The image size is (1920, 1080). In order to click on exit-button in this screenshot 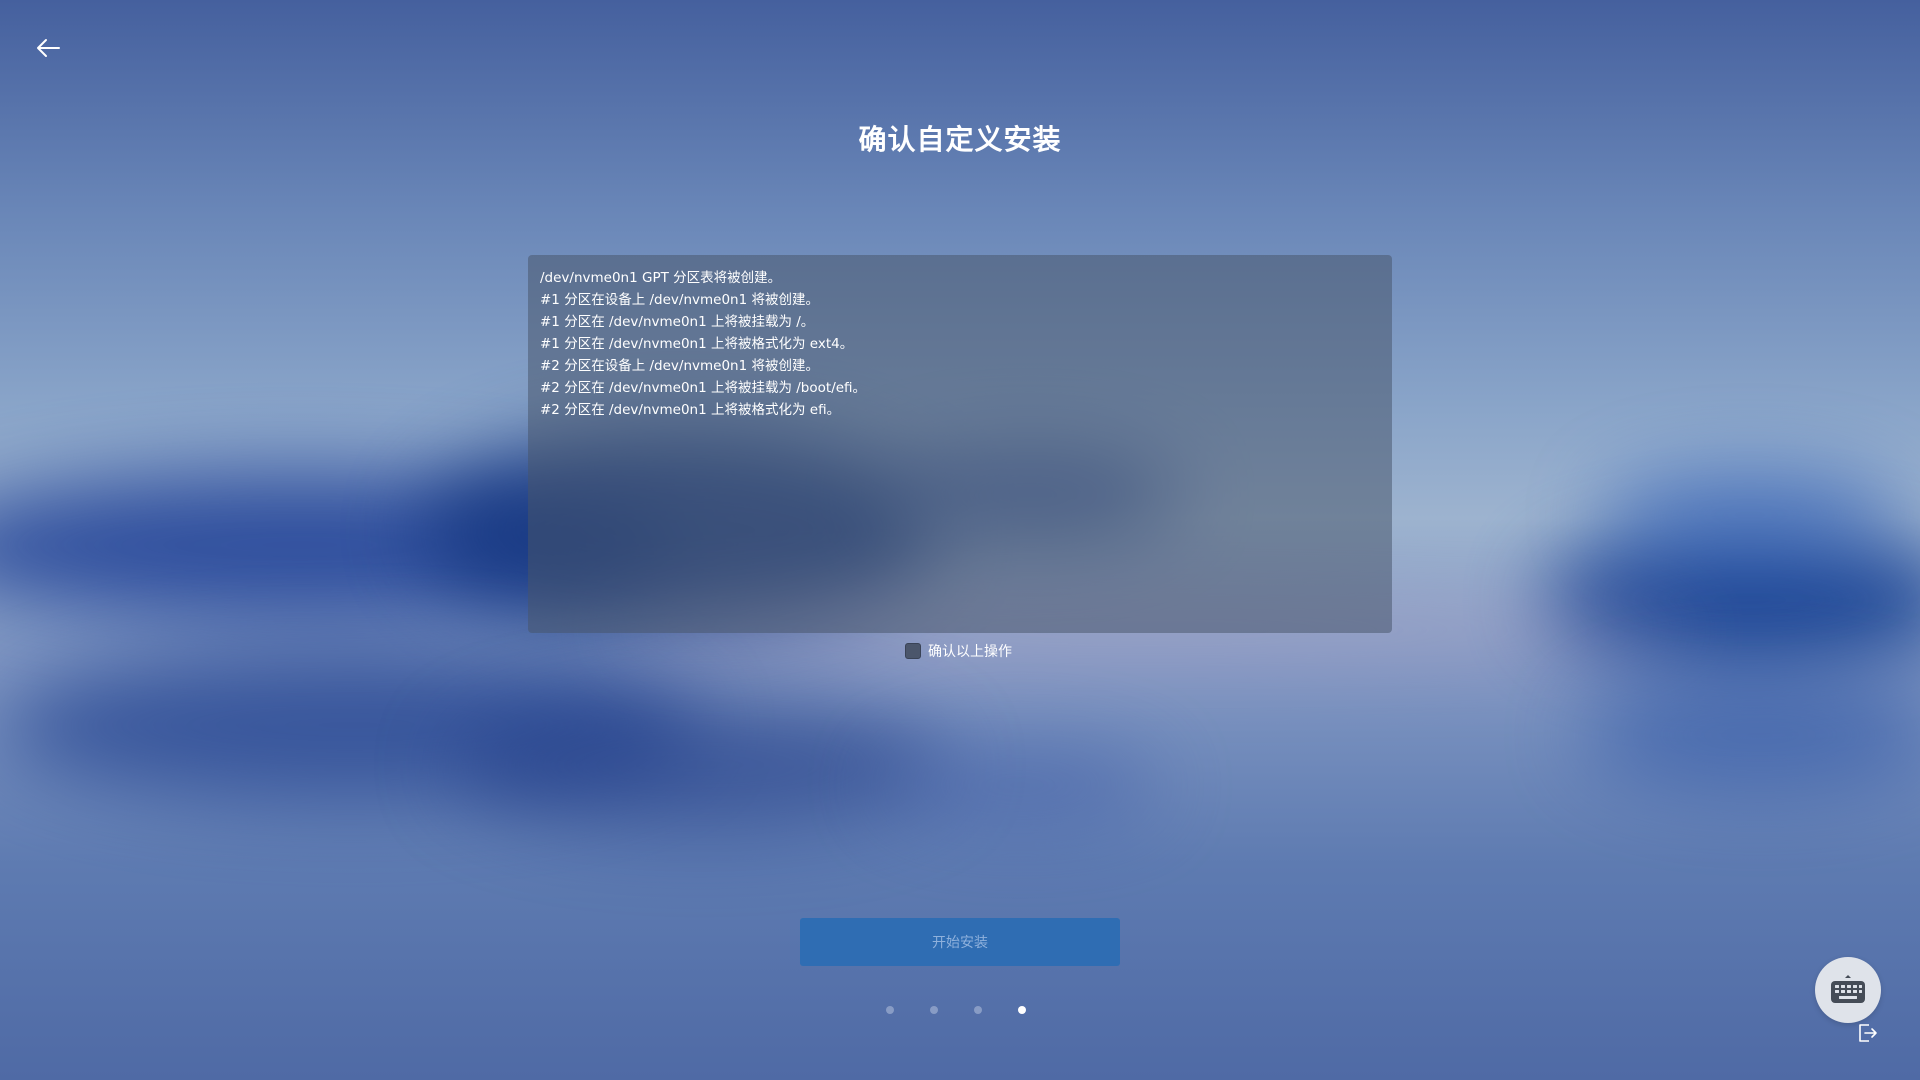, I will do `click(1867, 1033)`.